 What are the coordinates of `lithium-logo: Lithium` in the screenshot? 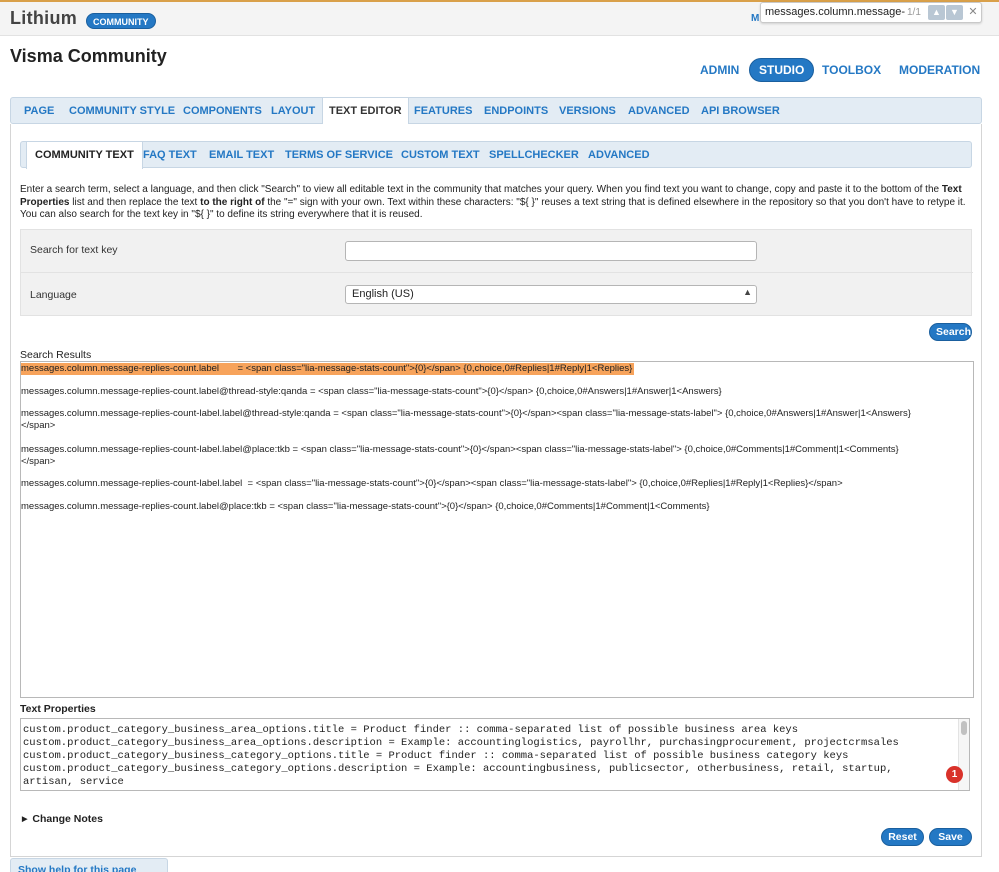 It's located at (43, 18).